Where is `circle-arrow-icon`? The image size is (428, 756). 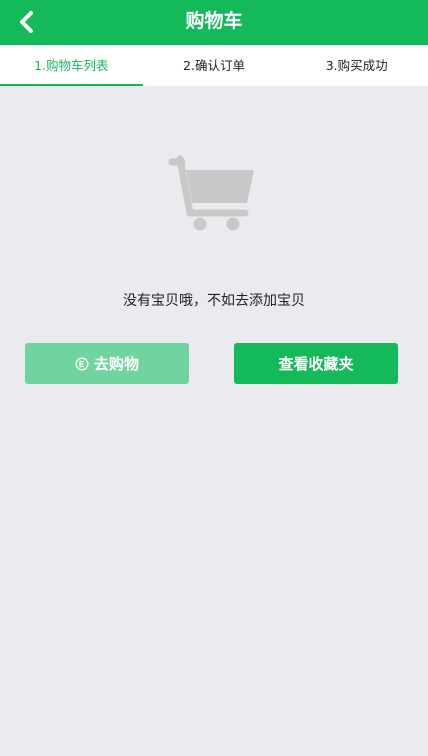 circle-arrow-icon is located at coordinates (82, 363).